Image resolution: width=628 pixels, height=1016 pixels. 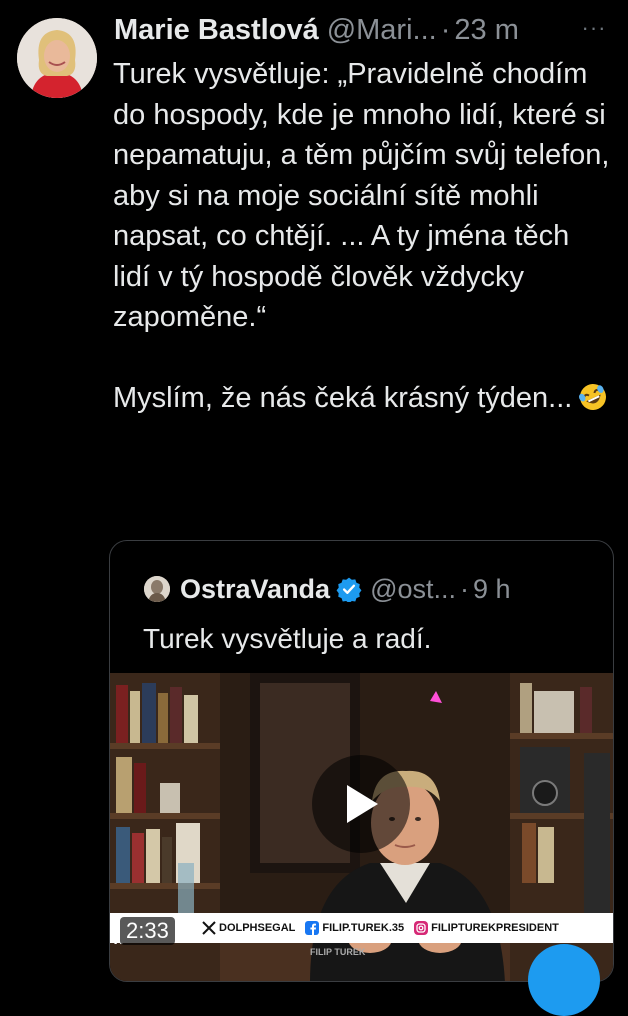 What do you see at coordinates (492, 589) in the screenshot?
I see `quoted-tweet-time: 9 h` at bounding box center [492, 589].